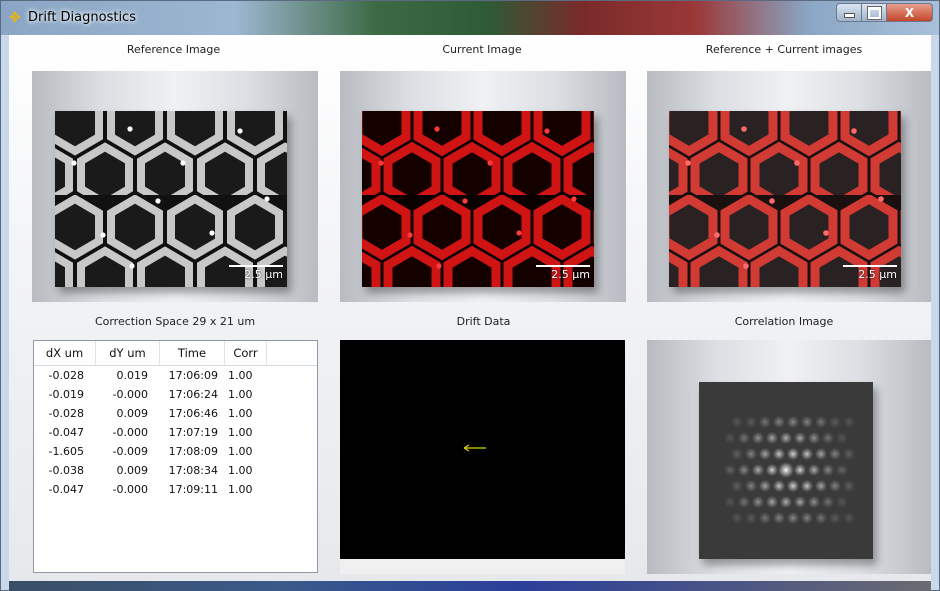 The image size is (940, 591). I want to click on cell-time: 17:09:11, so click(193, 489).